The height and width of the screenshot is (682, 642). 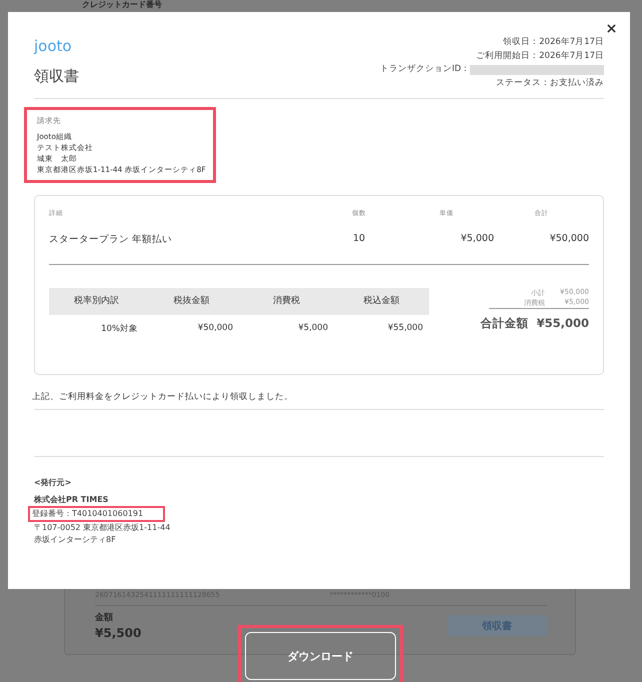 I want to click on logo: jooto, so click(x=53, y=46).